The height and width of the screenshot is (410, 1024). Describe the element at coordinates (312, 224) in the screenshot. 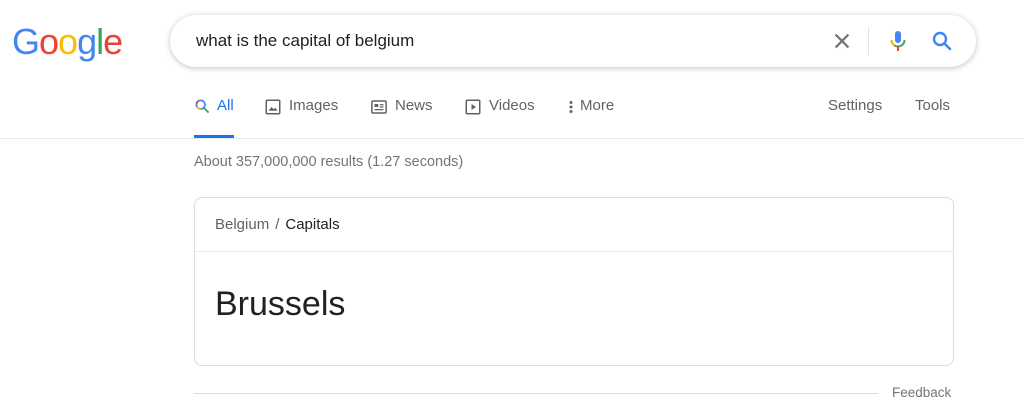

I see `breadcrumb-current: Capitals` at that location.